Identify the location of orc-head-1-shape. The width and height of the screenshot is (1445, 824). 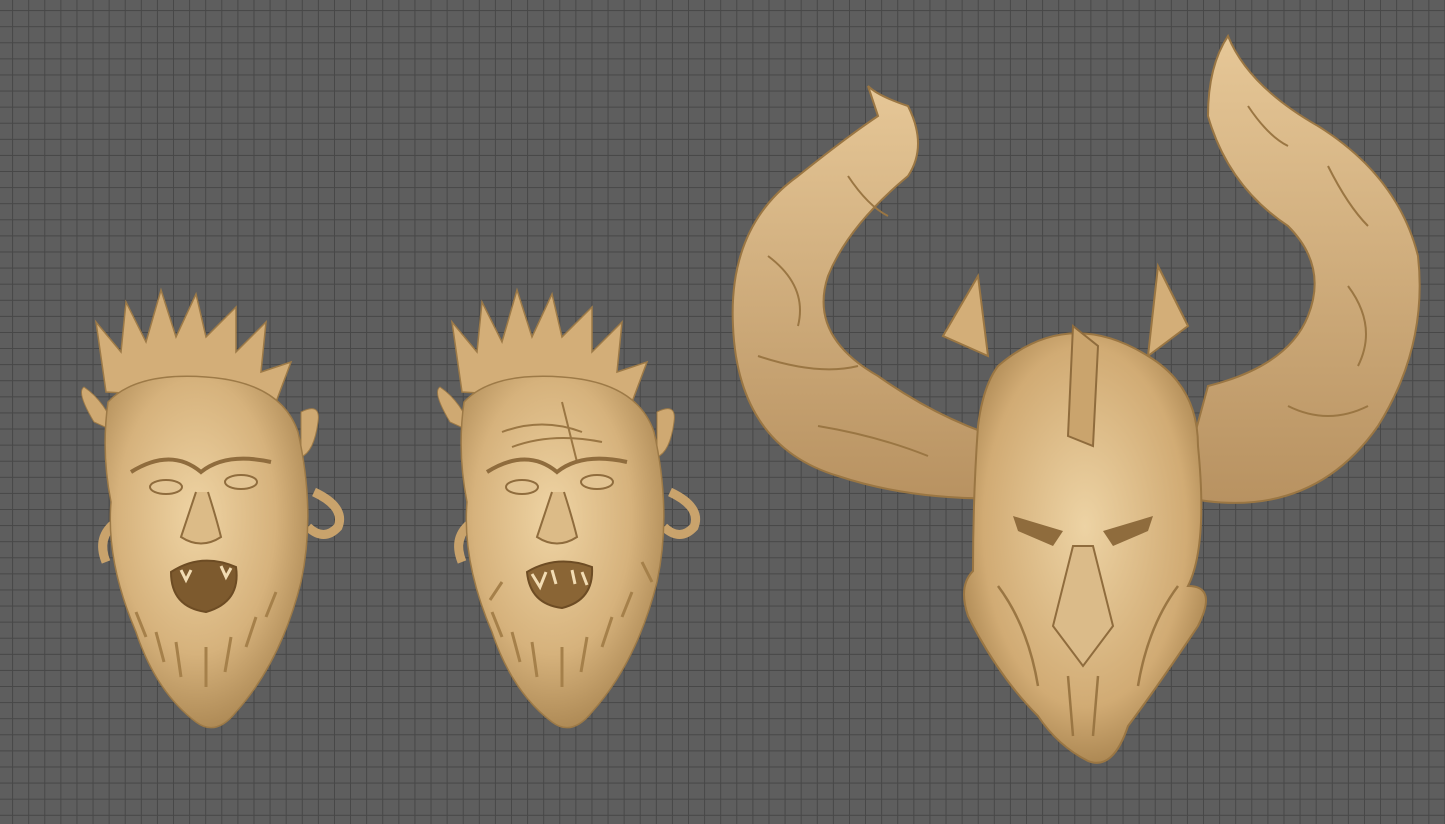
(212, 508).